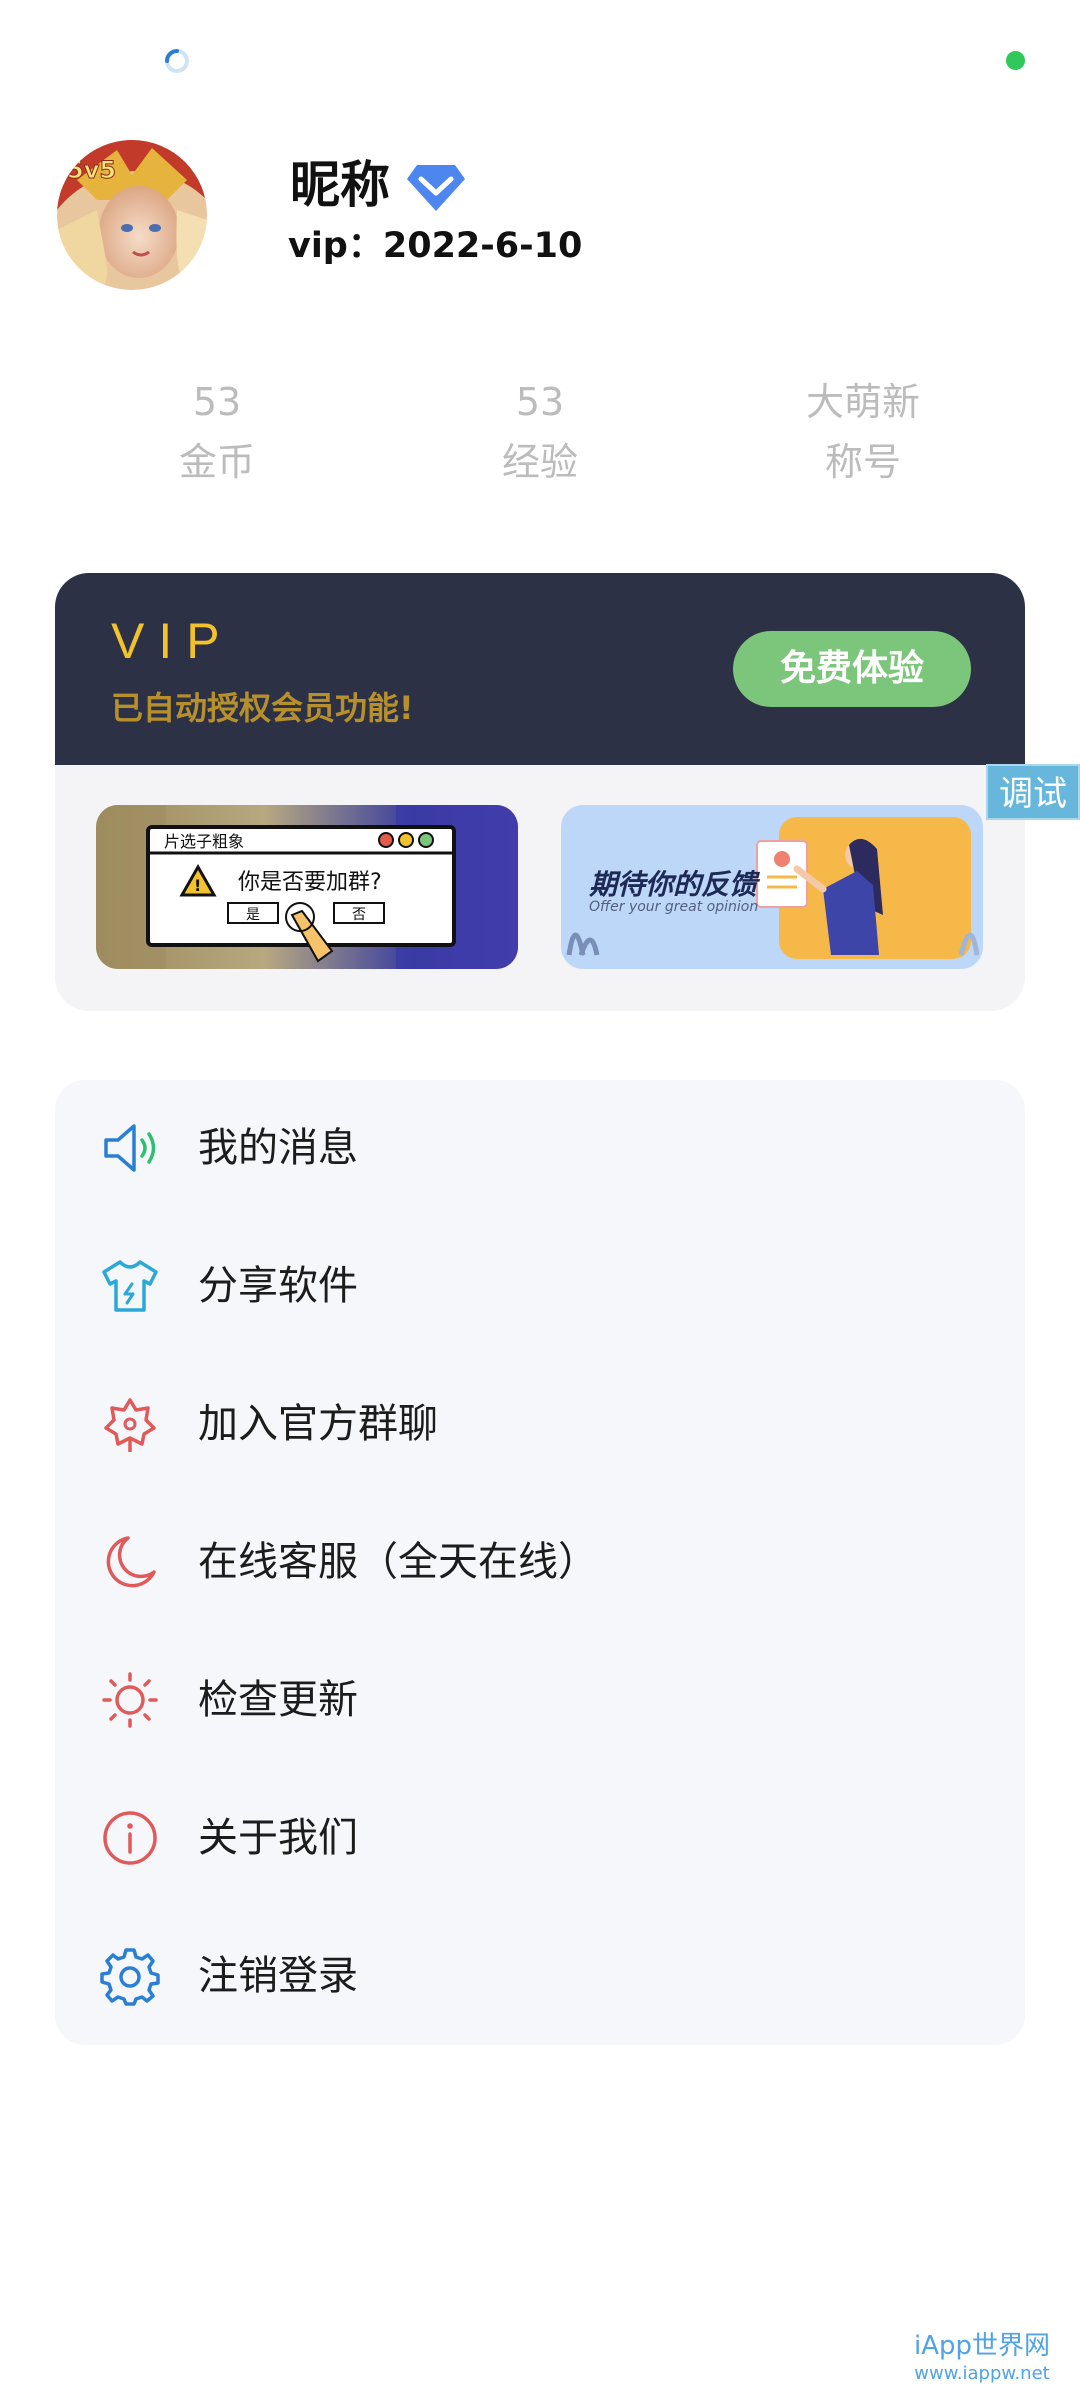 Image resolution: width=1080 pixels, height=2400 pixels. What do you see at coordinates (278, 1700) in the screenshot?
I see `menu-item-label: 检查更新` at bounding box center [278, 1700].